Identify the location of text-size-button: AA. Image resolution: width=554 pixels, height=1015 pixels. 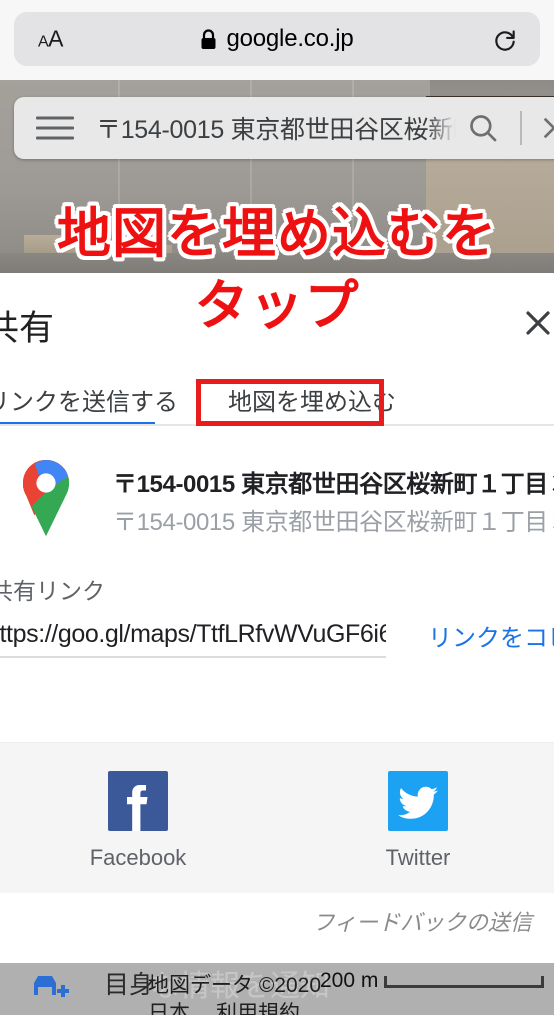
(51, 39).